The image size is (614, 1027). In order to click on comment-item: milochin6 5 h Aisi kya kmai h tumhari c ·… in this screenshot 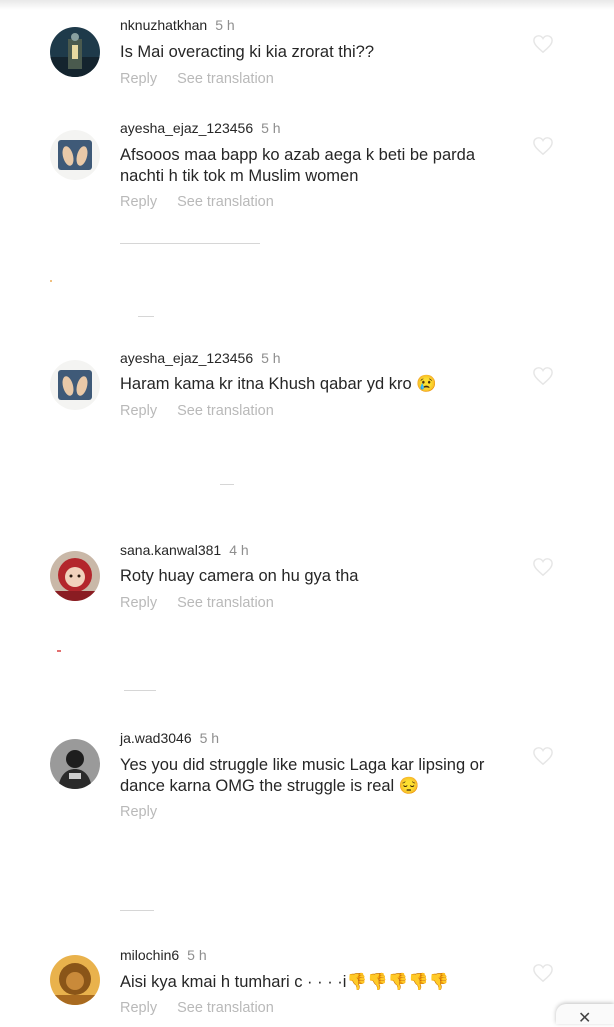, I will do `click(307, 978)`.